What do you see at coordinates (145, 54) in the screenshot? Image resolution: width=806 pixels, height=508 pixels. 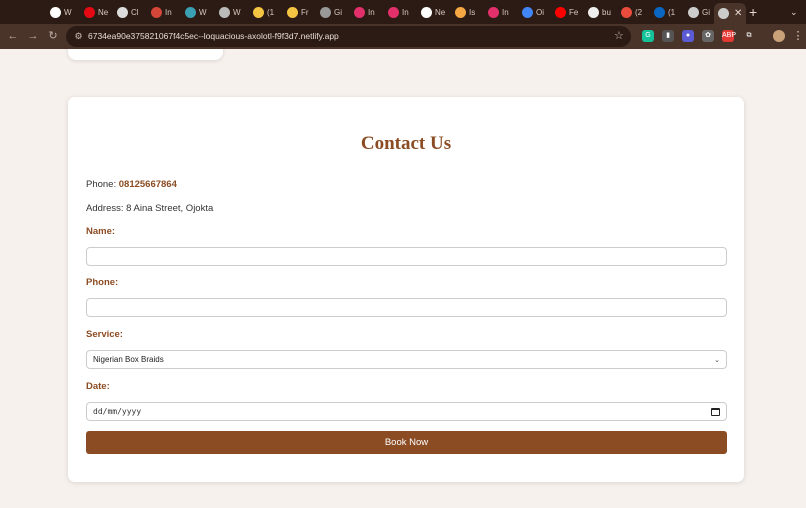 I see `previous-section-card` at bounding box center [145, 54].